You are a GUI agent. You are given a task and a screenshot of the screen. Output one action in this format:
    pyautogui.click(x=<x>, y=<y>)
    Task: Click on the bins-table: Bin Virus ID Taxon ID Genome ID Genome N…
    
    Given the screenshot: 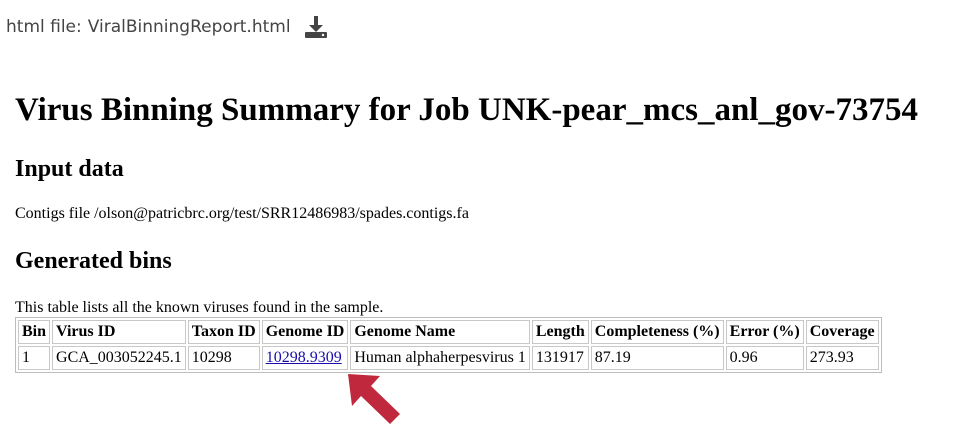 What is the action you would take?
    pyautogui.click(x=448, y=345)
    